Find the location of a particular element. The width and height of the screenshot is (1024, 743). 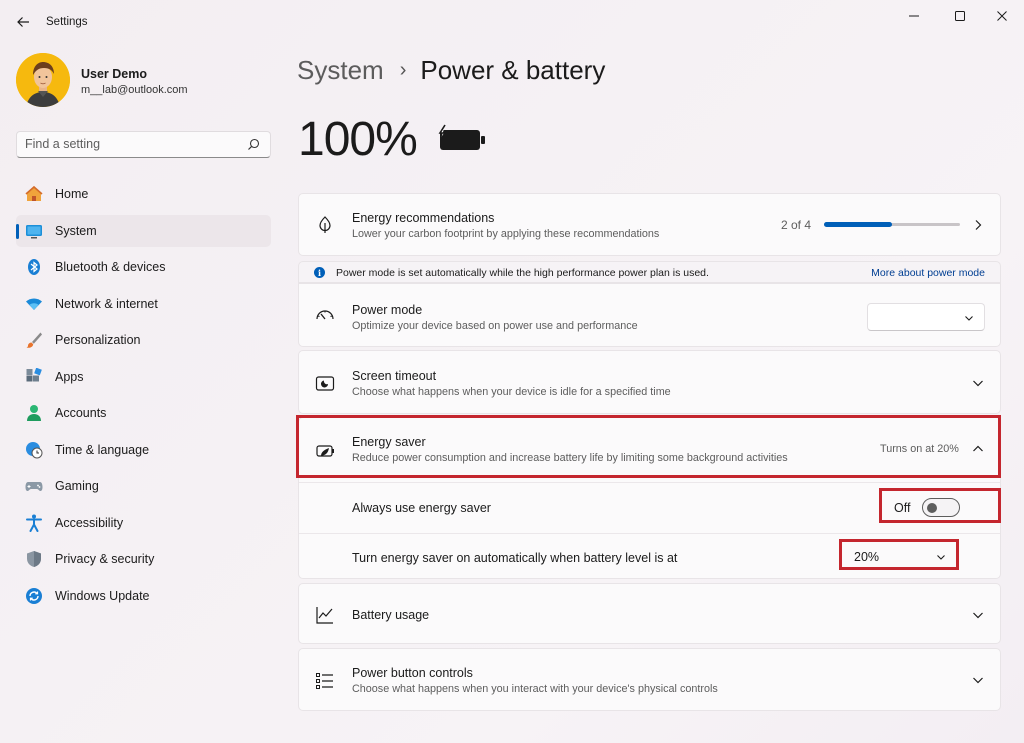

accessibility-icon is located at coordinates (34, 523).